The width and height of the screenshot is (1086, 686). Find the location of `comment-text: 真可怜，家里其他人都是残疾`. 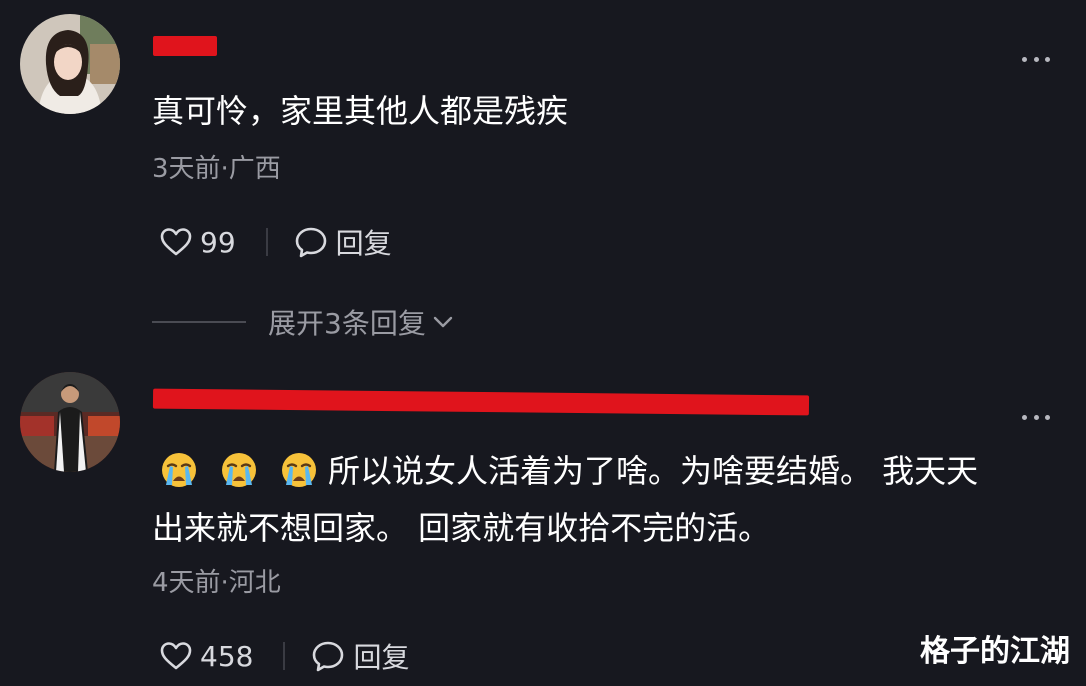

comment-text: 真可怜，家里其他人都是残疾 is located at coordinates (360, 111).